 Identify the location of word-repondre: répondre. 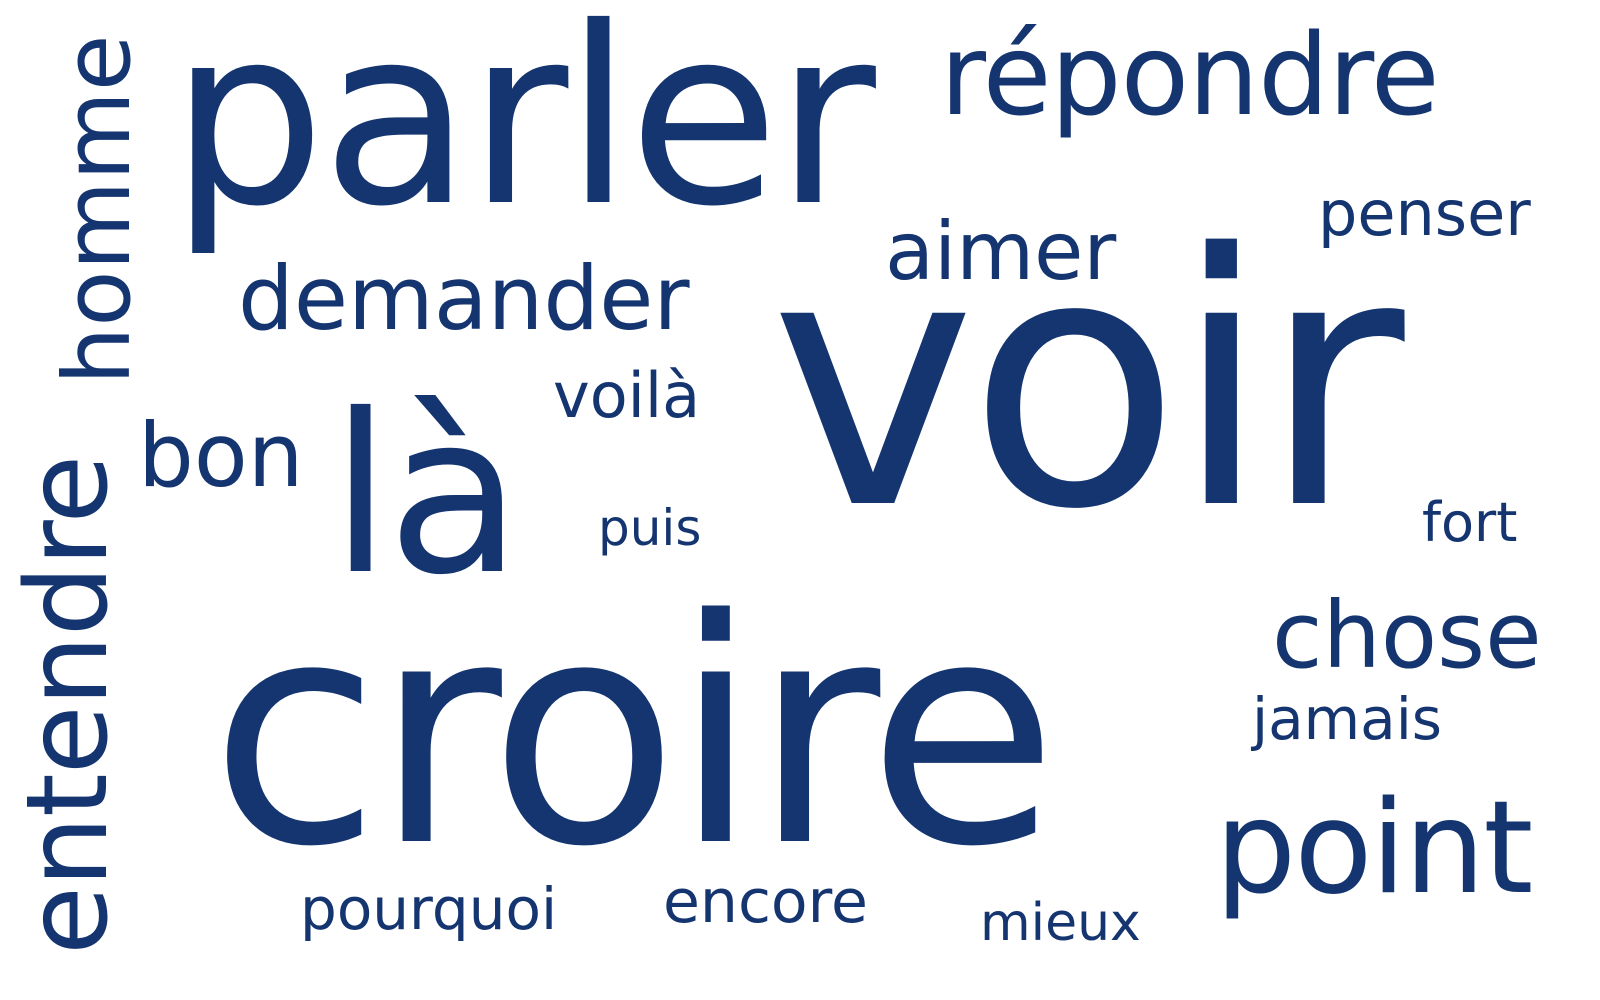
(1190, 76).